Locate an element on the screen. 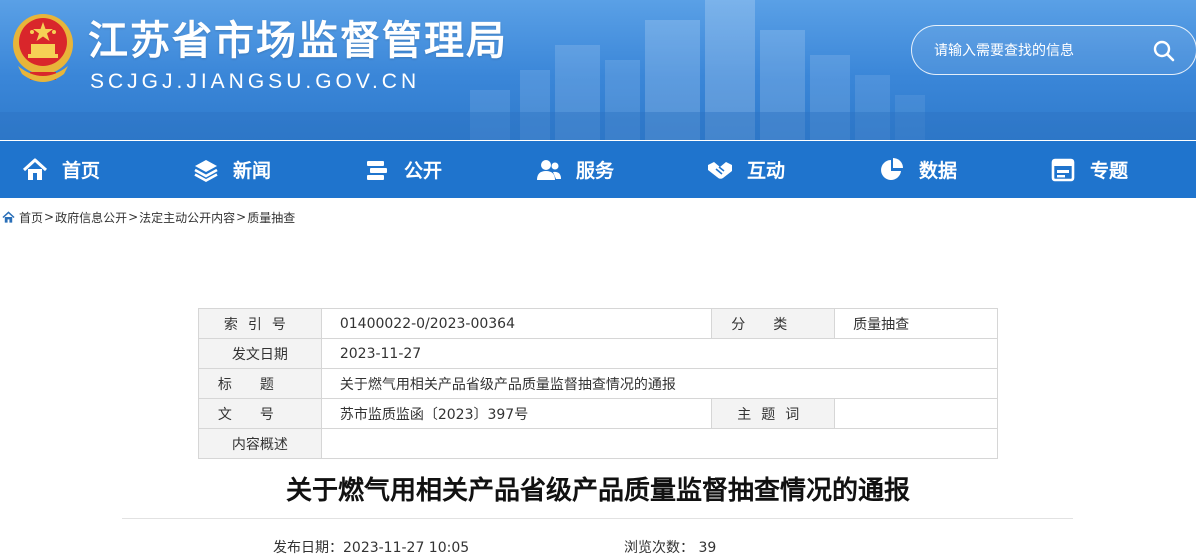  table-row: 索引号 01400022-0/2023-00364 分类 质量抽查 is located at coordinates (598, 323).